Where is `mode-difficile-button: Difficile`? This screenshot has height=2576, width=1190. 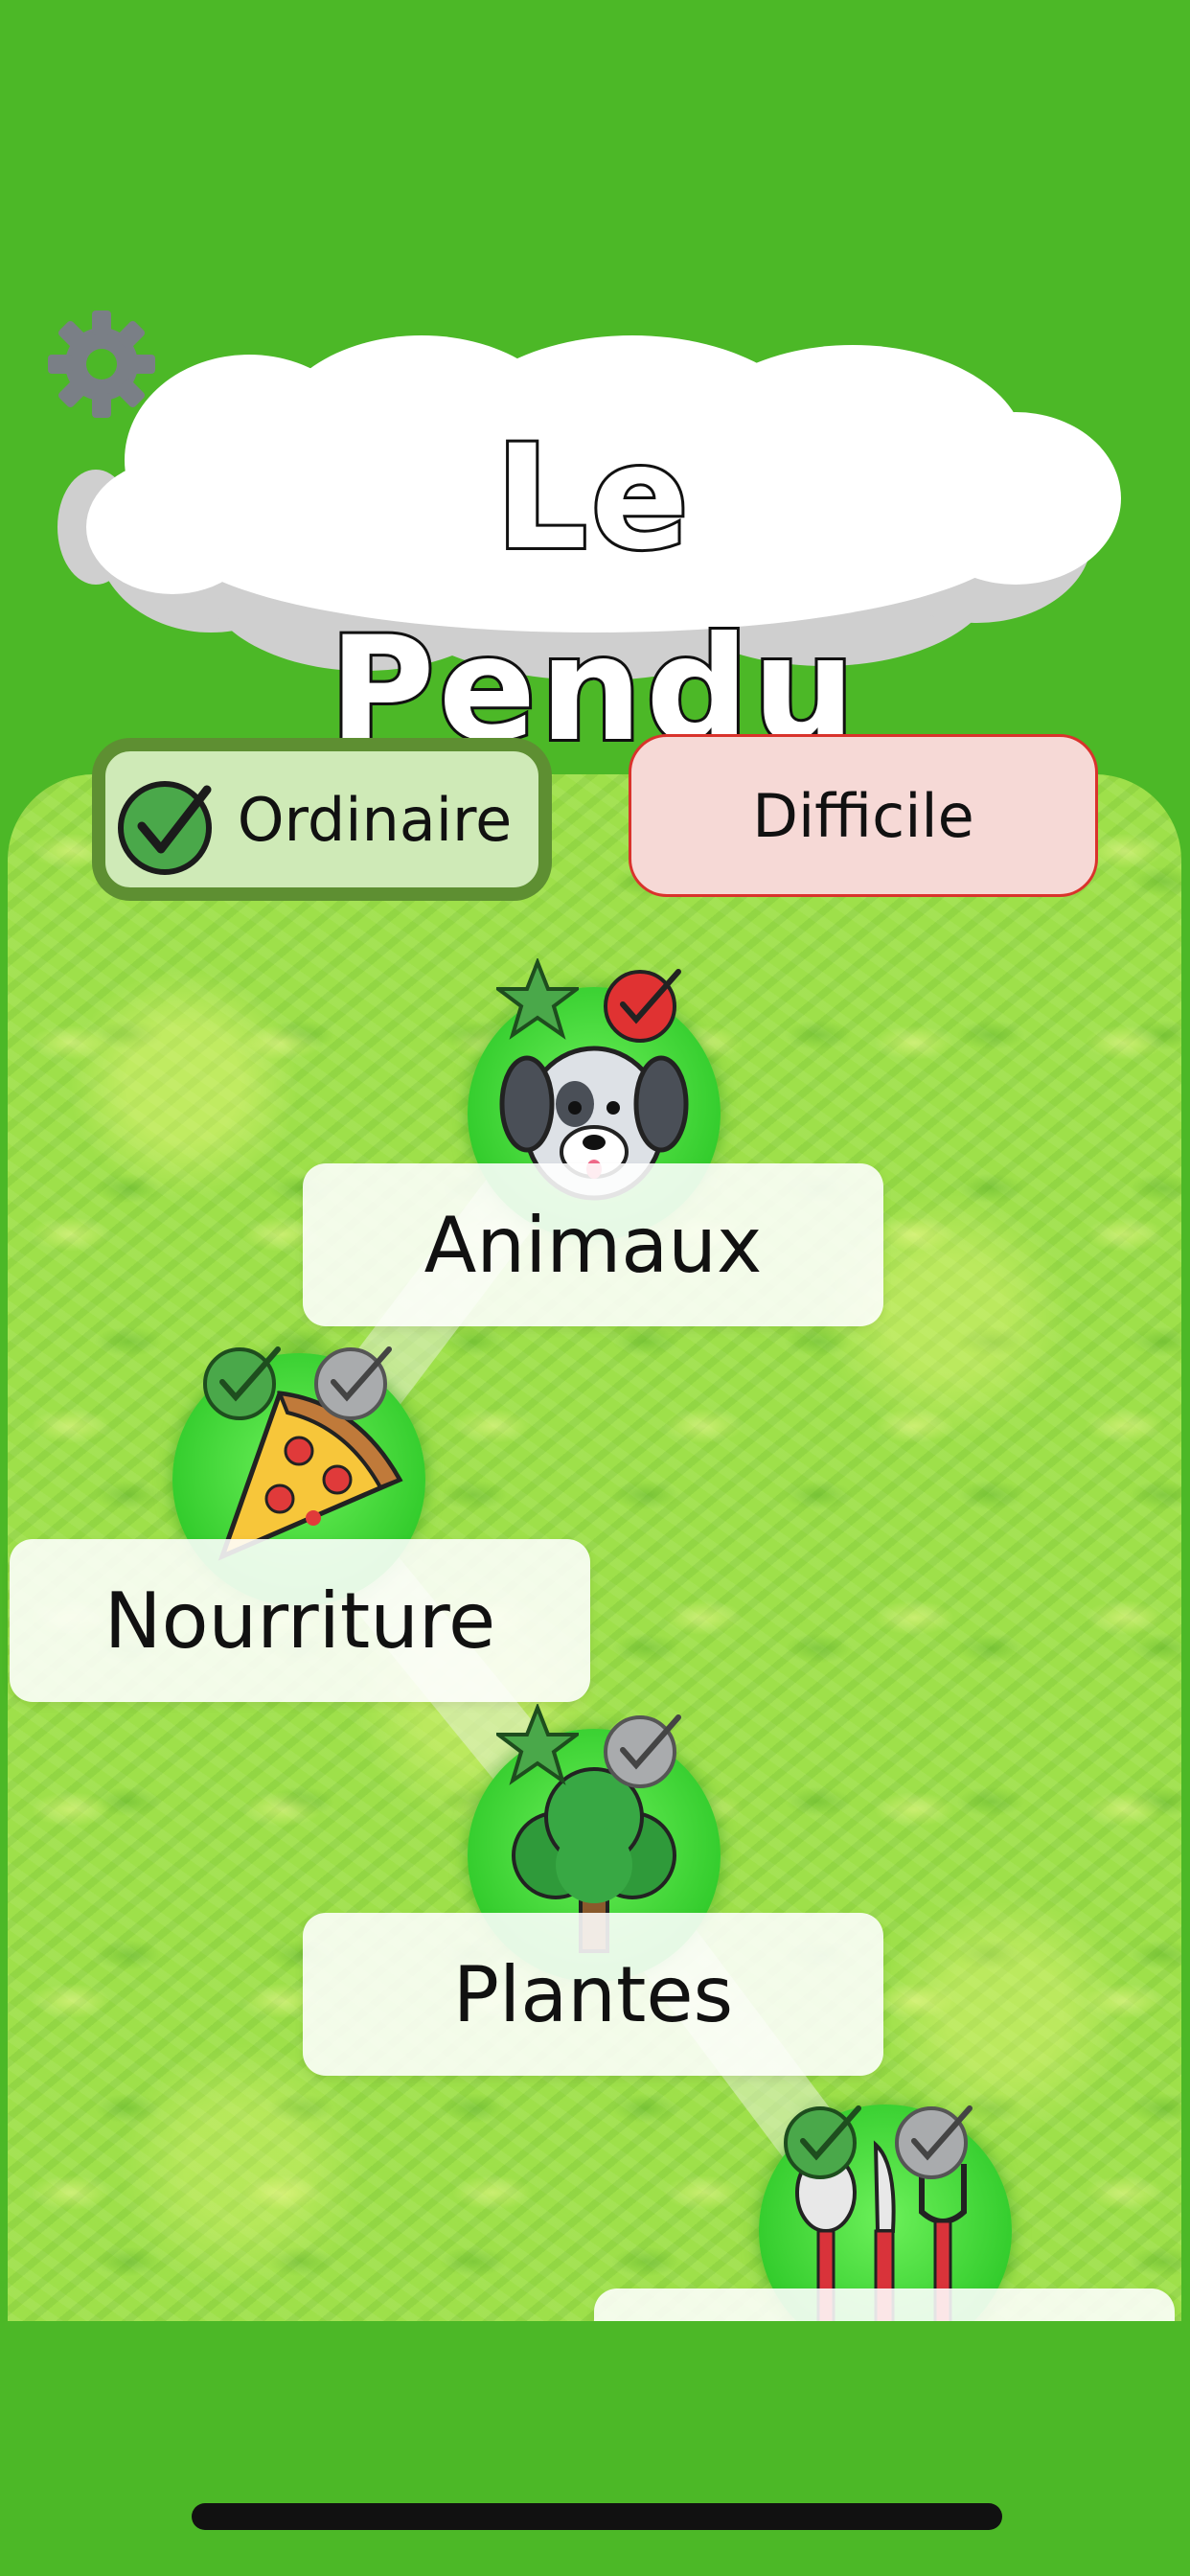 mode-difficile-button: Difficile is located at coordinates (864, 815).